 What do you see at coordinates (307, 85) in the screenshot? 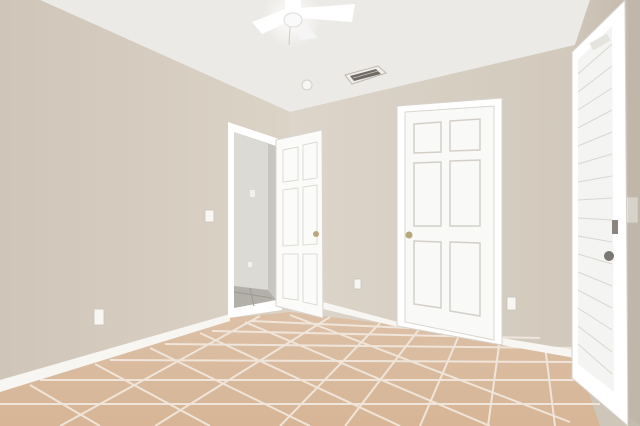
I see `smoke-detector-icon` at bounding box center [307, 85].